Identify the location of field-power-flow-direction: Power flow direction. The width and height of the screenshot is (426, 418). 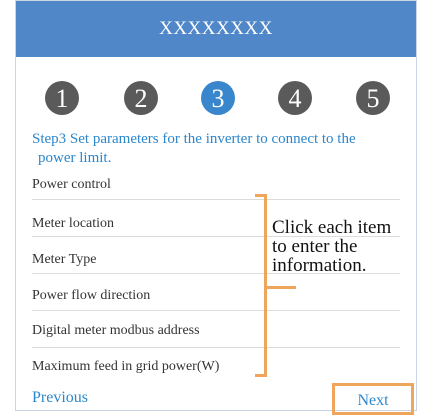
(217, 296).